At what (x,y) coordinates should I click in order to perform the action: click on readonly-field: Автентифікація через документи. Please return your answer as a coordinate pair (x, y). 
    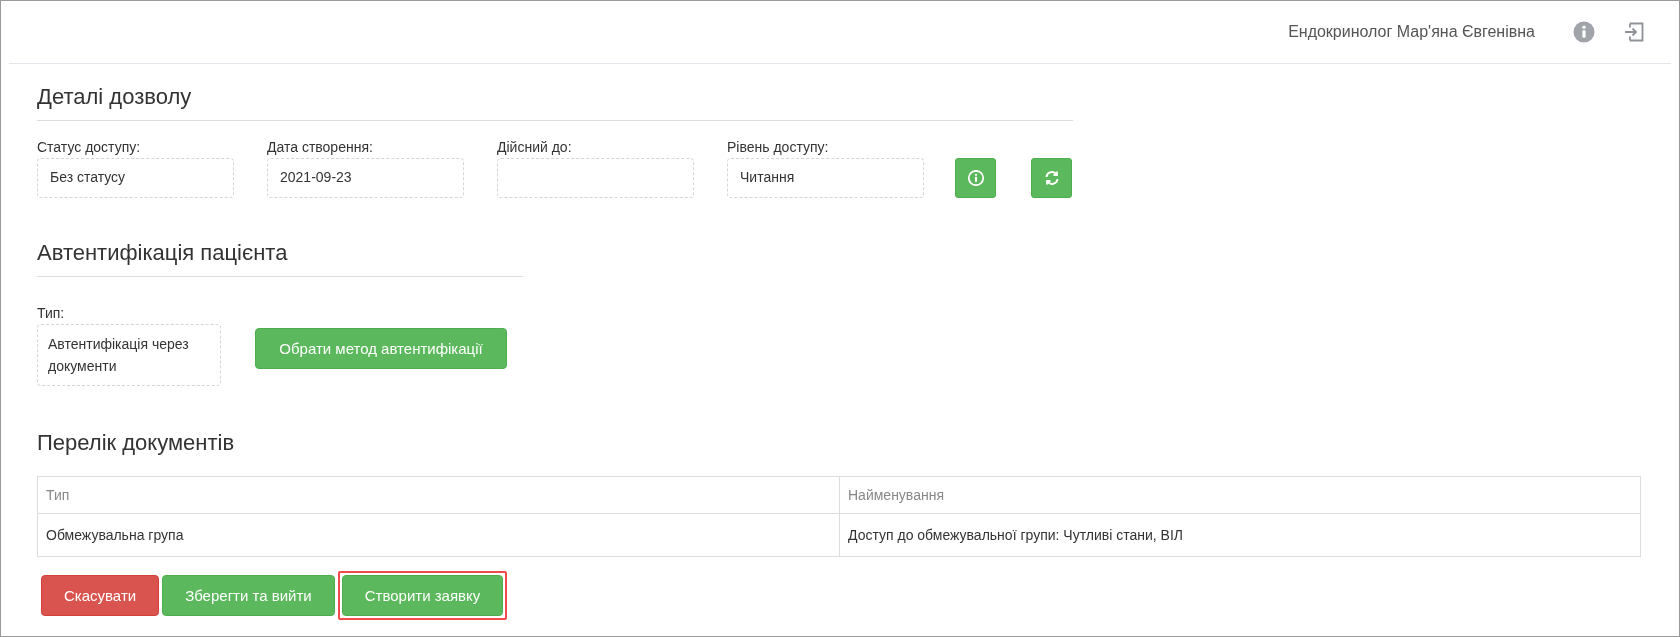
    Looking at the image, I should click on (129, 355).